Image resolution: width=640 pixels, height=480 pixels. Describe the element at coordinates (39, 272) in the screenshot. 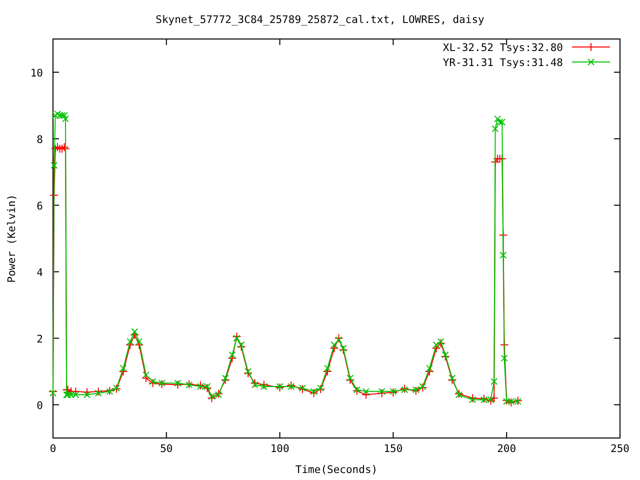

I see `tick-label: 4` at that location.